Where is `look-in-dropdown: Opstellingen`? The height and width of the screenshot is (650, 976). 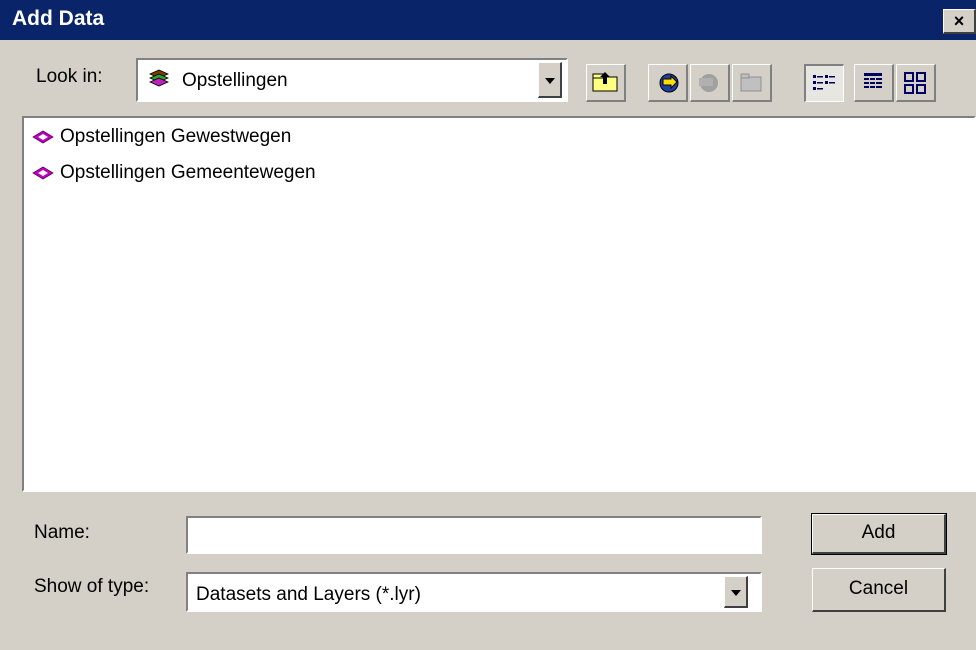 look-in-dropdown: Opstellingen is located at coordinates (352, 80).